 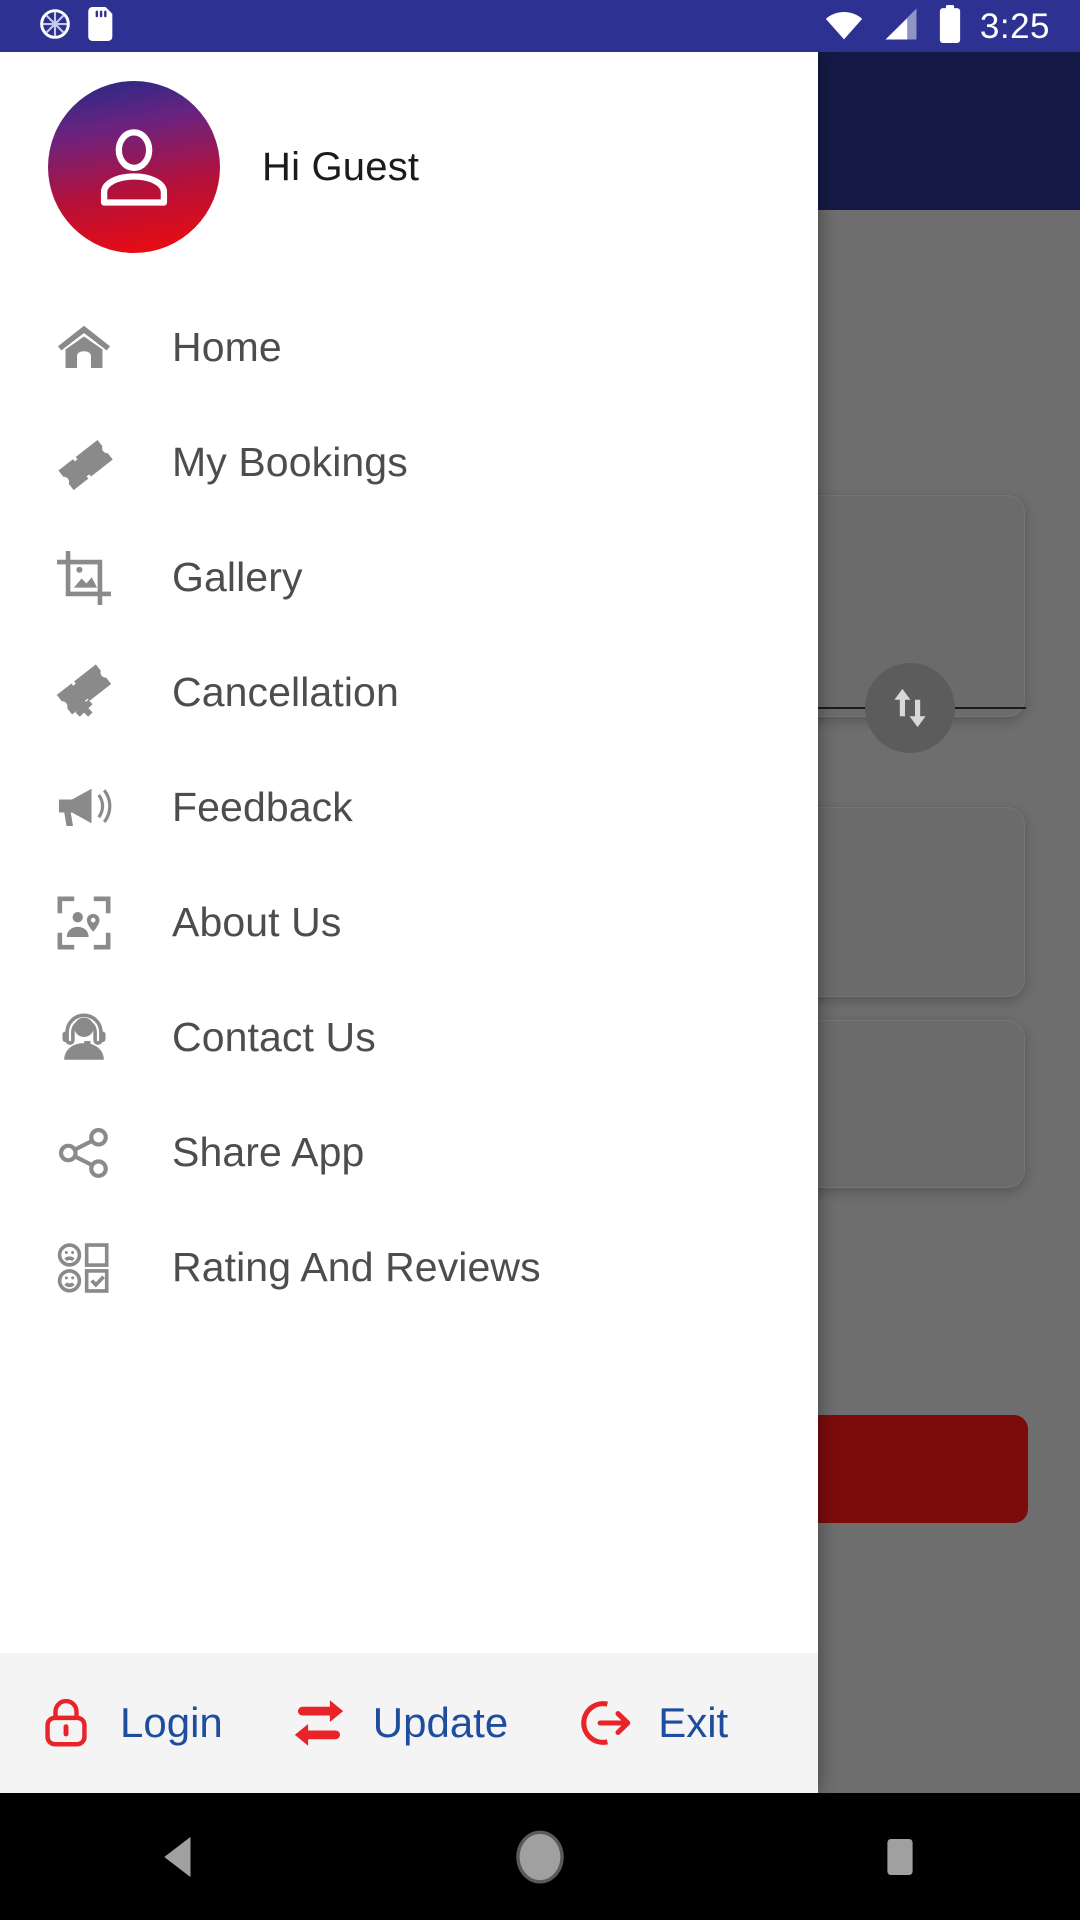 What do you see at coordinates (84, 463) in the screenshot?
I see `ticket-icon` at bounding box center [84, 463].